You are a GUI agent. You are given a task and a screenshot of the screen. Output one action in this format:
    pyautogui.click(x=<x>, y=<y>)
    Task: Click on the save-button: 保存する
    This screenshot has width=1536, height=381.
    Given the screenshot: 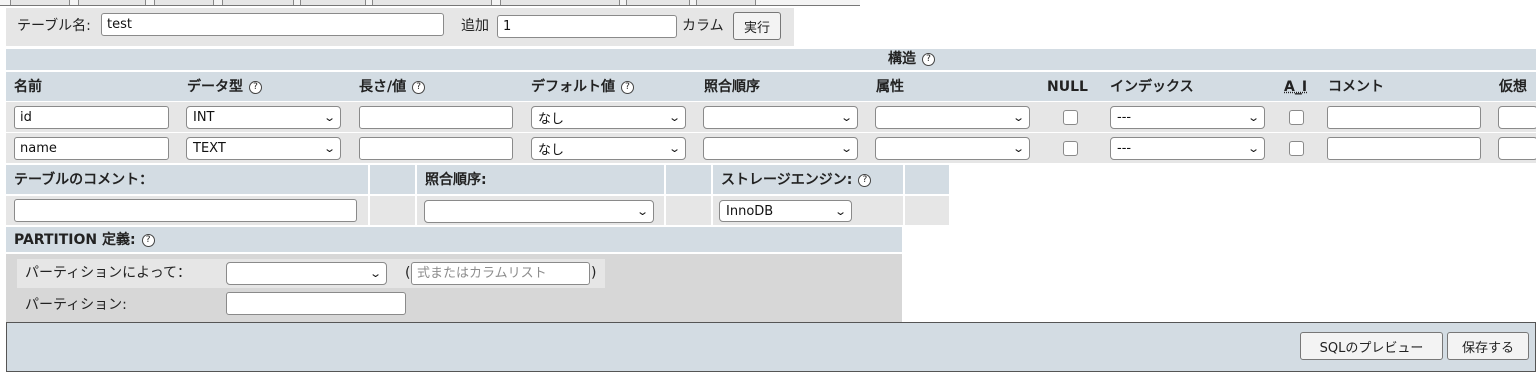 What is the action you would take?
    pyautogui.click(x=1488, y=346)
    